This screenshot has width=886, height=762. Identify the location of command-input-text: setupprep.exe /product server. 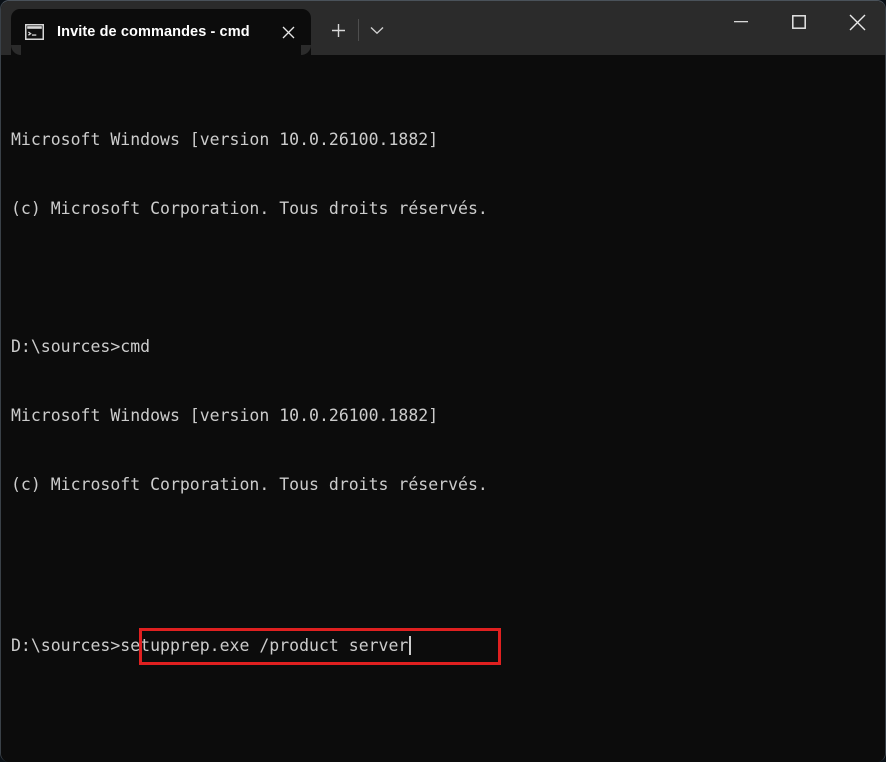
(264, 645).